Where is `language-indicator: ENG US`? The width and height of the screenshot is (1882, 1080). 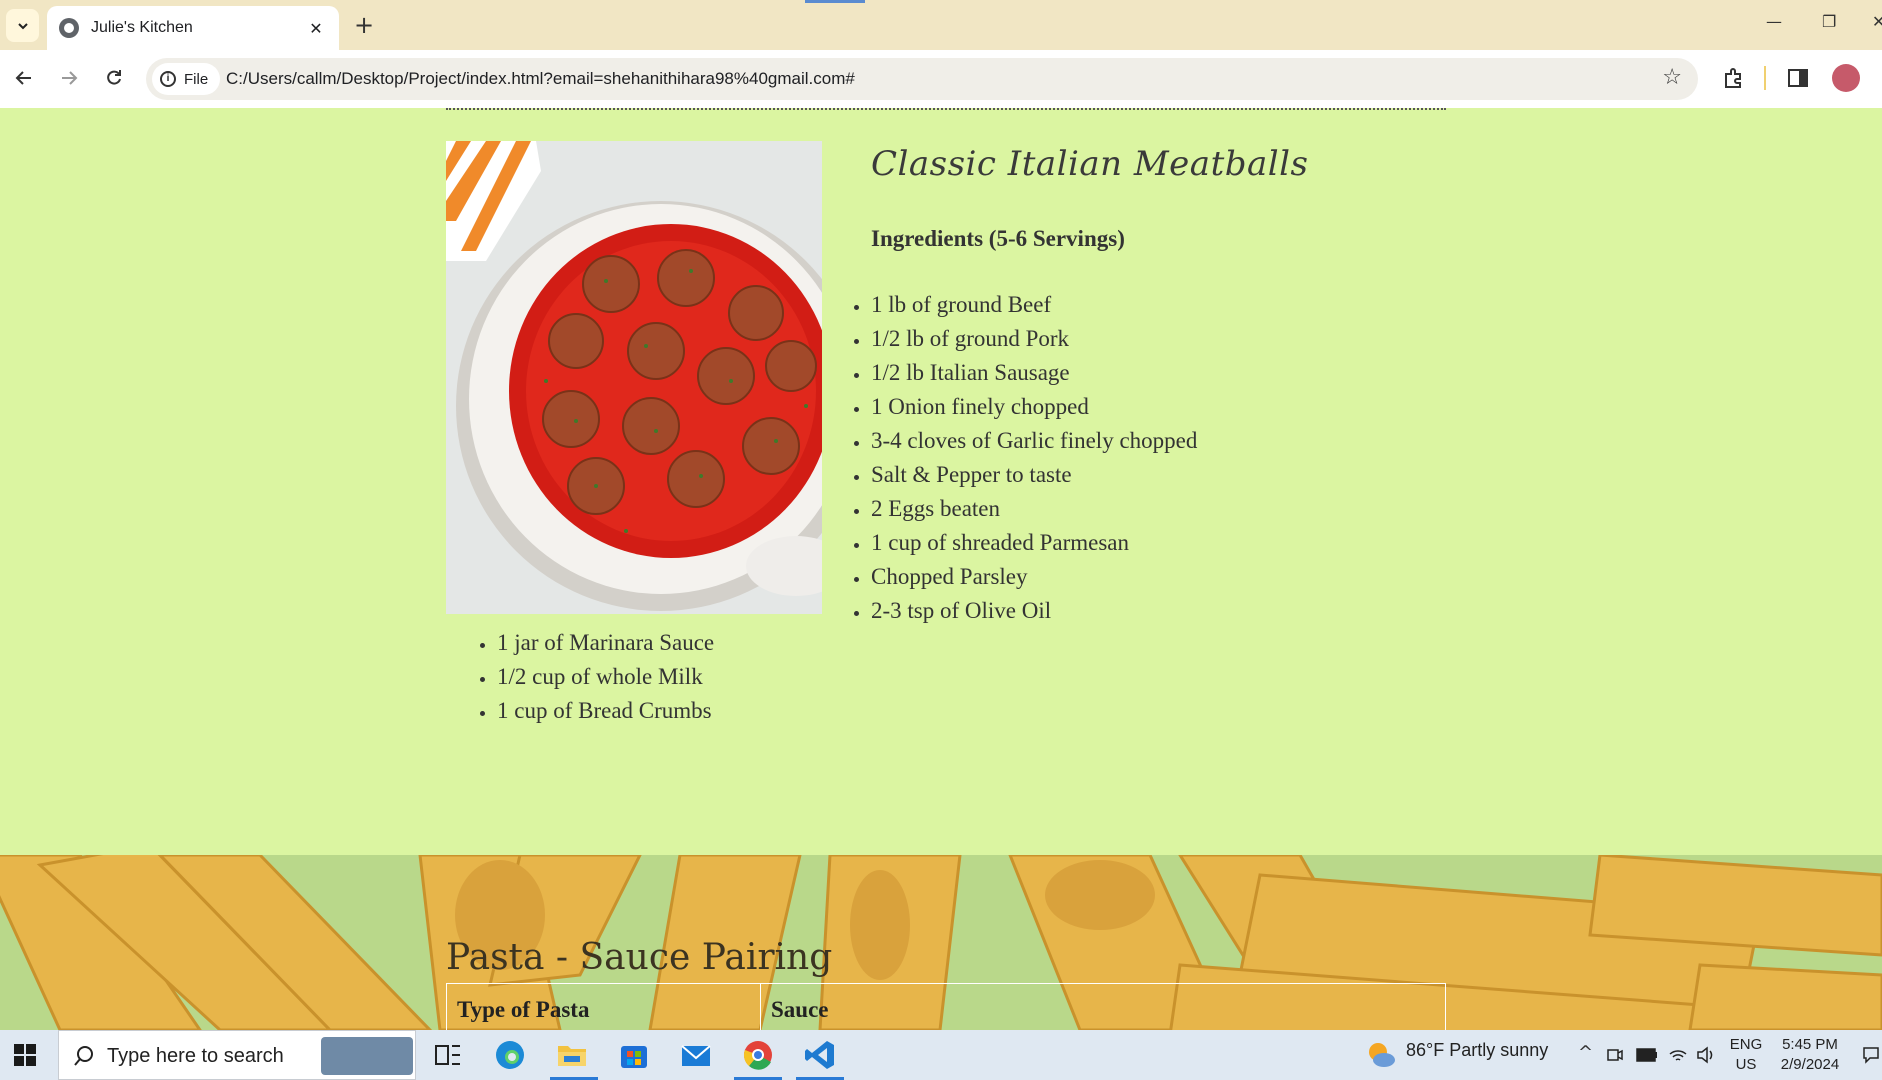
language-indicator: ENG US is located at coordinates (1746, 1055).